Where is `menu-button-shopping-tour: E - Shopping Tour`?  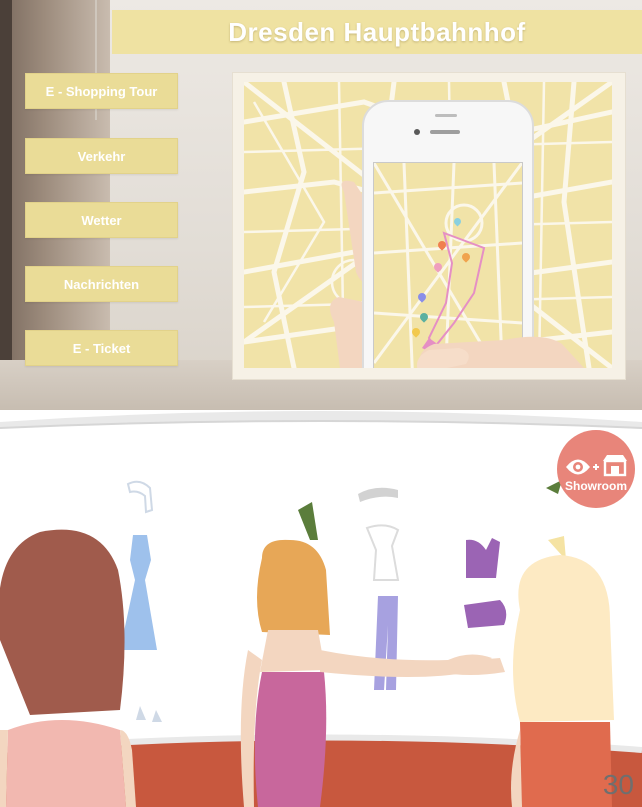 menu-button-shopping-tour: E - Shopping Tour is located at coordinates (101, 91).